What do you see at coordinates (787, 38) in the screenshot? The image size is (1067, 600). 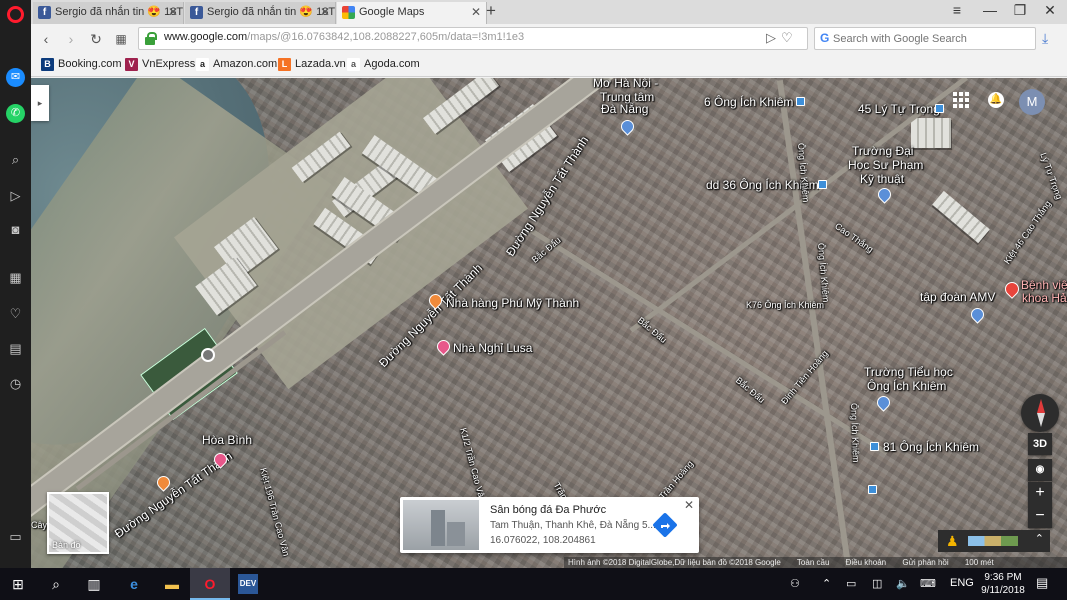 I see `bookmark-heart-icon: ♡` at bounding box center [787, 38].